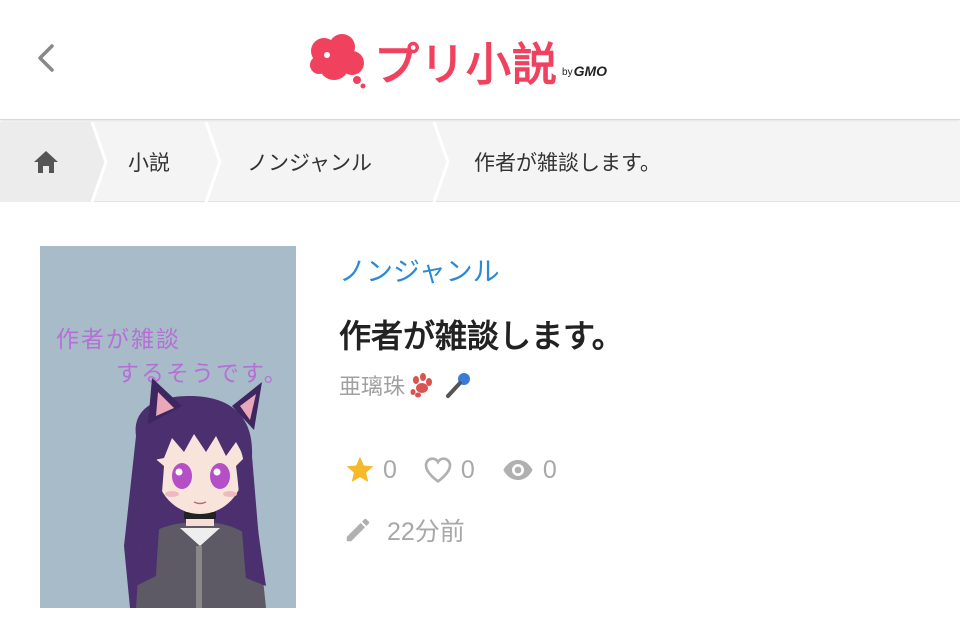 The width and height of the screenshot is (960, 626). What do you see at coordinates (372, 387) in the screenshot?
I see `author-name: 亜璃珠` at bounding box center [372, 387].